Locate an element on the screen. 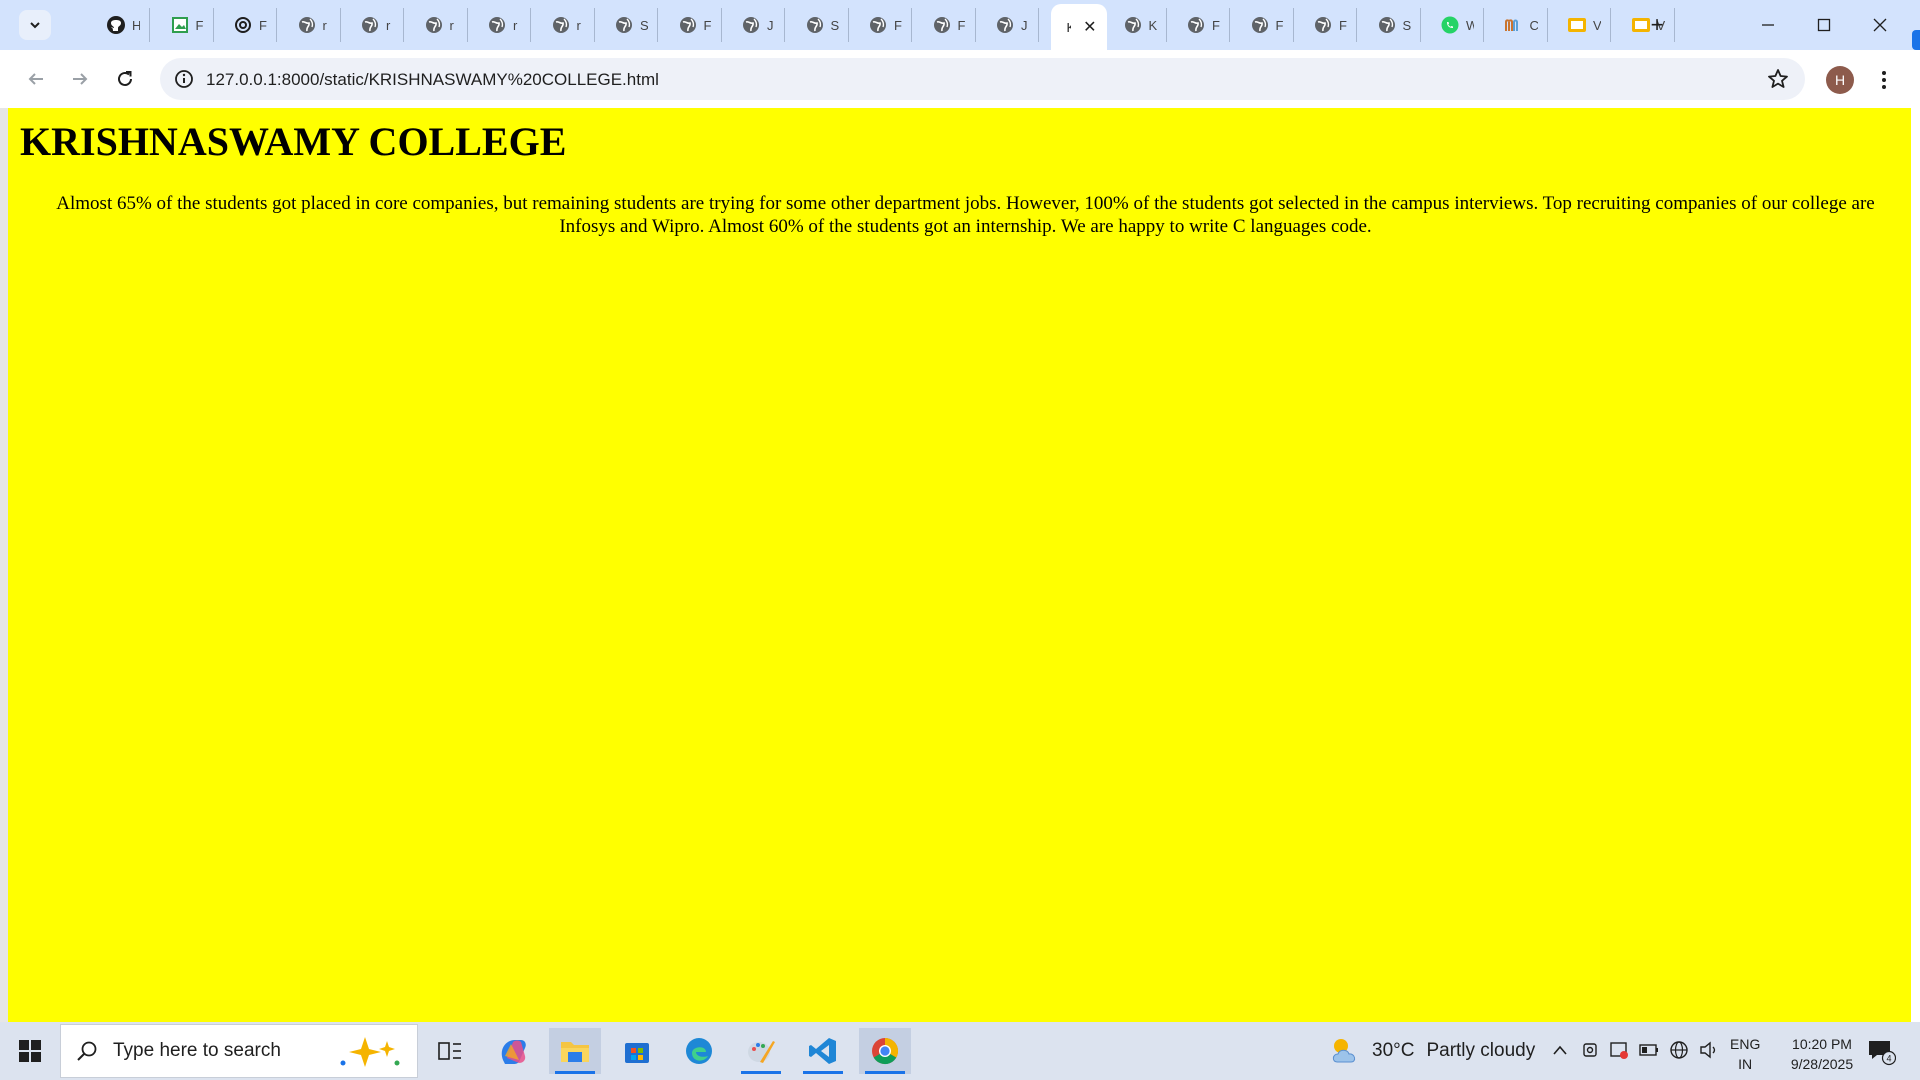 The height and width of the screenshot is (1080, 1920). tray-battery-button is located at coordinates (1649, 1050).